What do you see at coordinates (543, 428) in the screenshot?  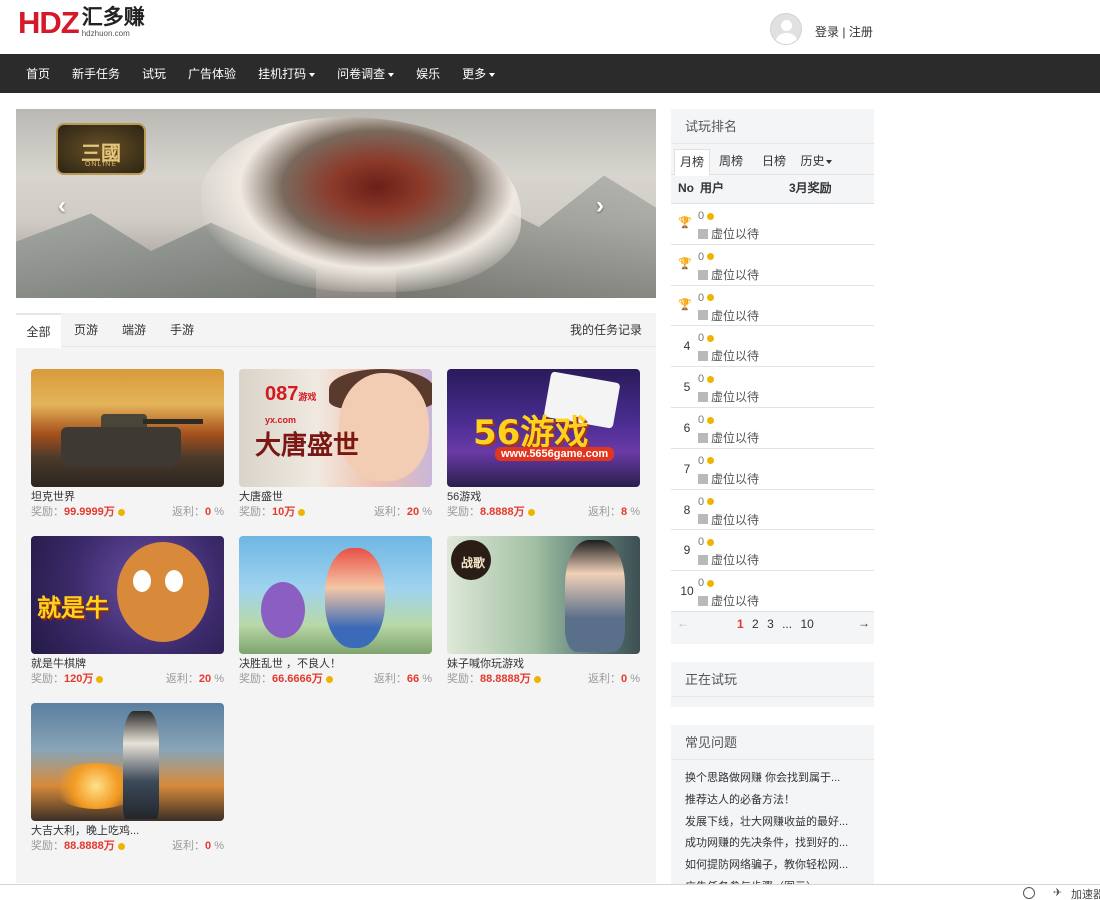 I see `game-thumbnail: 56游戏 www.5656game.com` at bounding box center [543, 428].